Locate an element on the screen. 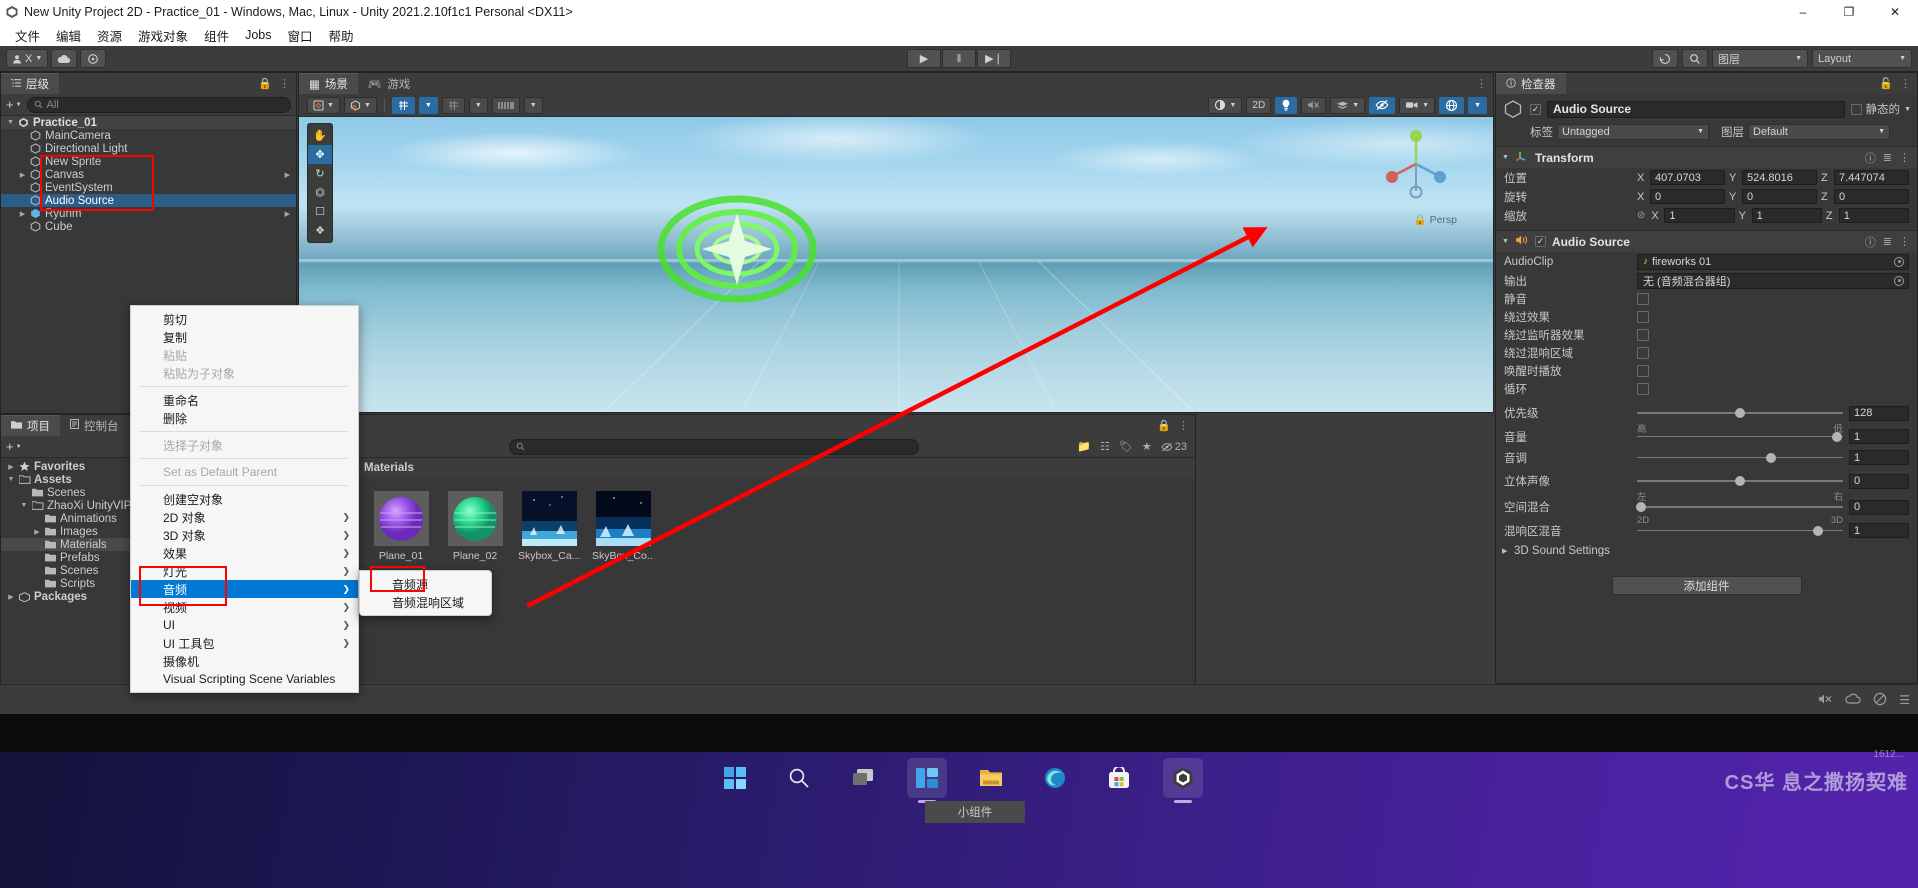  start-icon is located at coordinates (735, 778).